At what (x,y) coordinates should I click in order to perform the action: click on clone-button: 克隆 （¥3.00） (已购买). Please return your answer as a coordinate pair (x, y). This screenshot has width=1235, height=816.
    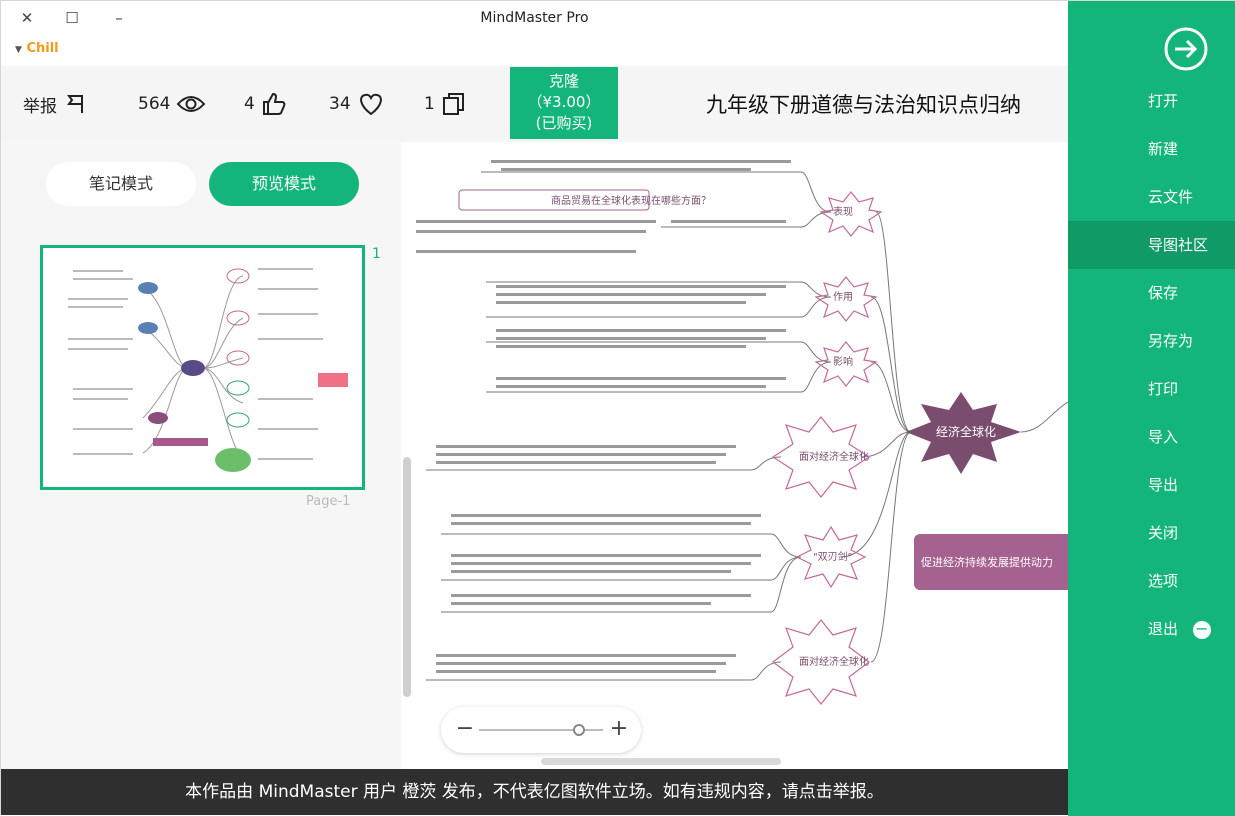
    Looking at the image, I should click on (564, 103).